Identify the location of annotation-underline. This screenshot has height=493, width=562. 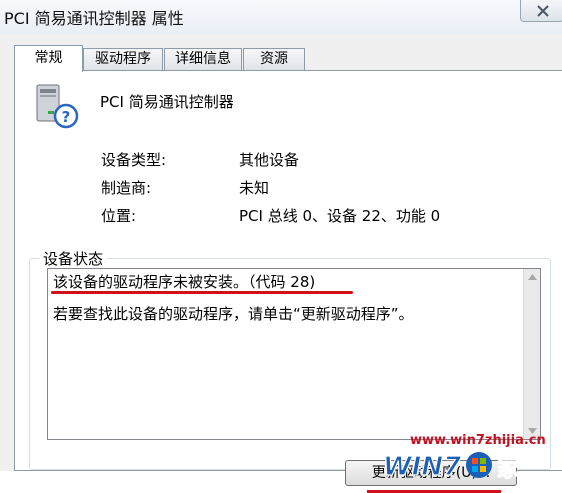
(202, 292).